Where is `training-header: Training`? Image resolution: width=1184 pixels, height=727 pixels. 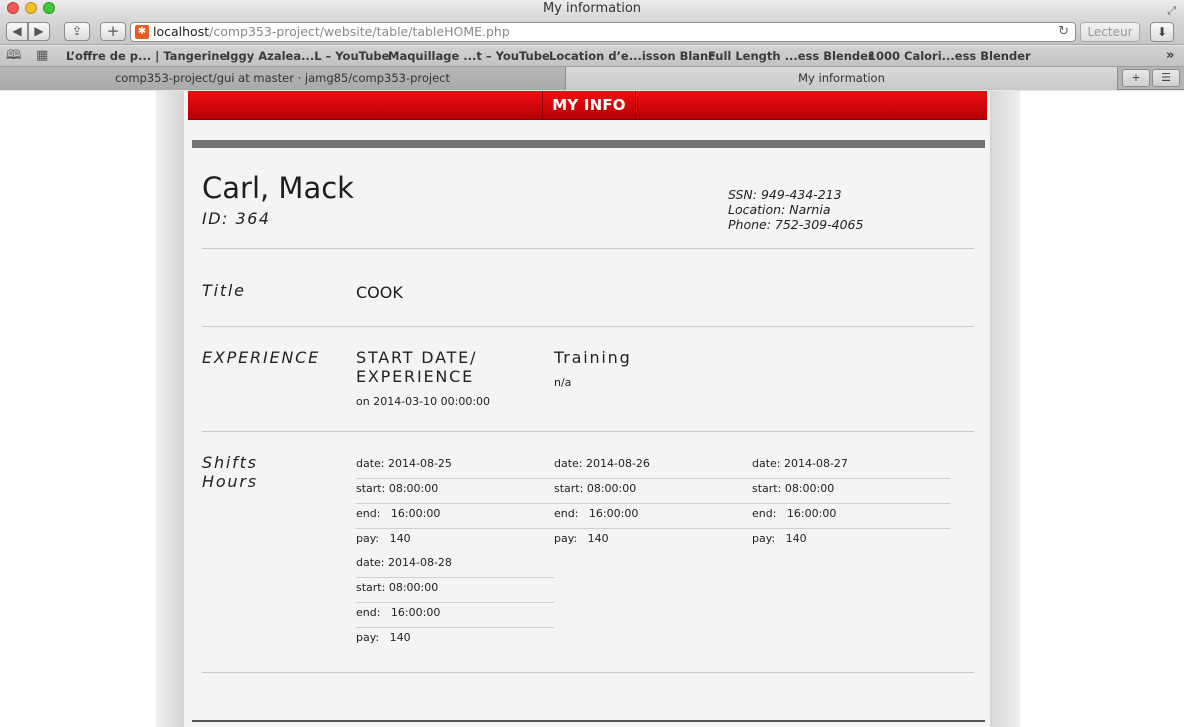
training-header: Training is located at coordinates (593, 357).